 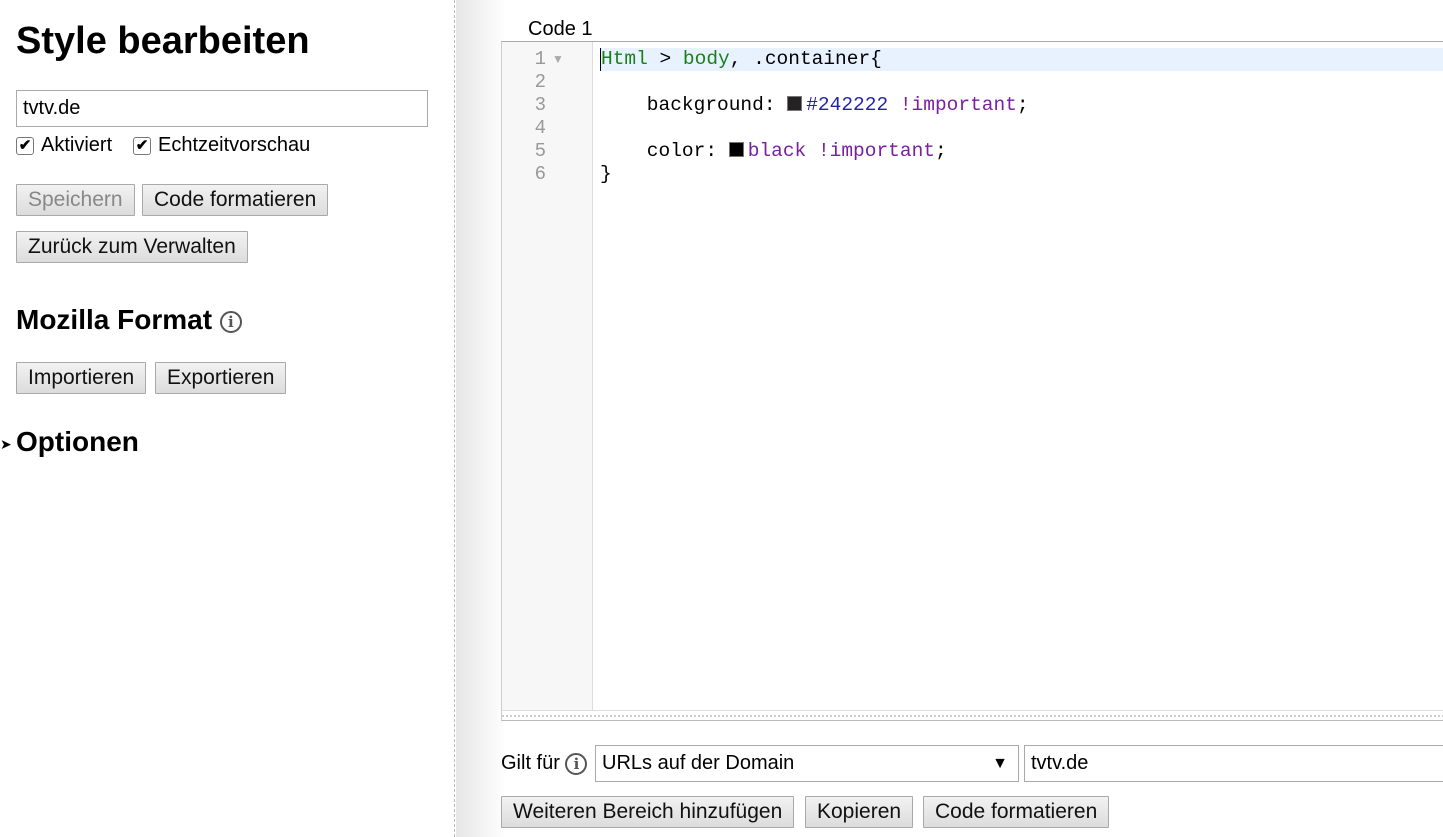 What do you see at coordinates (1000, 763) in the screenshot?
I see `dropdown-arrow-icon: ▼` at bounding box center [1000, 763].